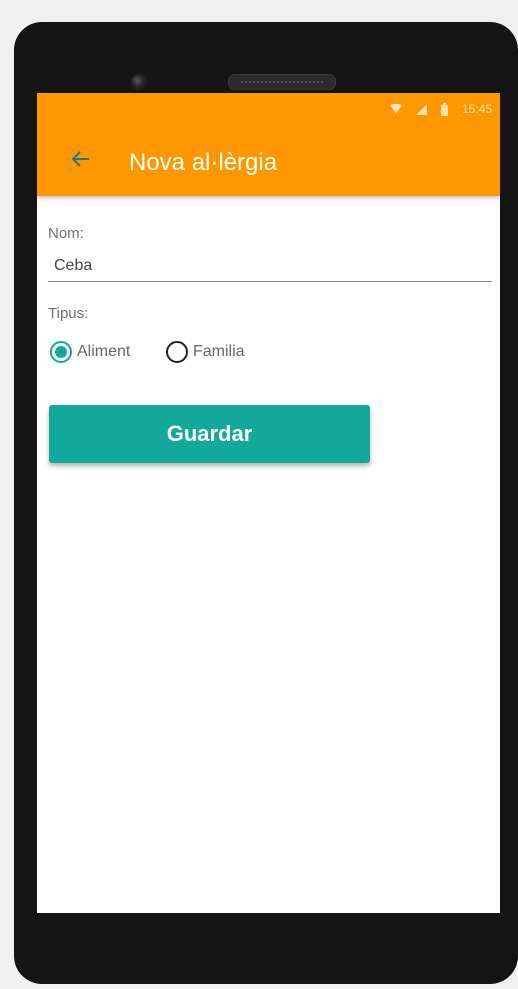  I want to click on status-bar: 15:45, so click(440, 109).